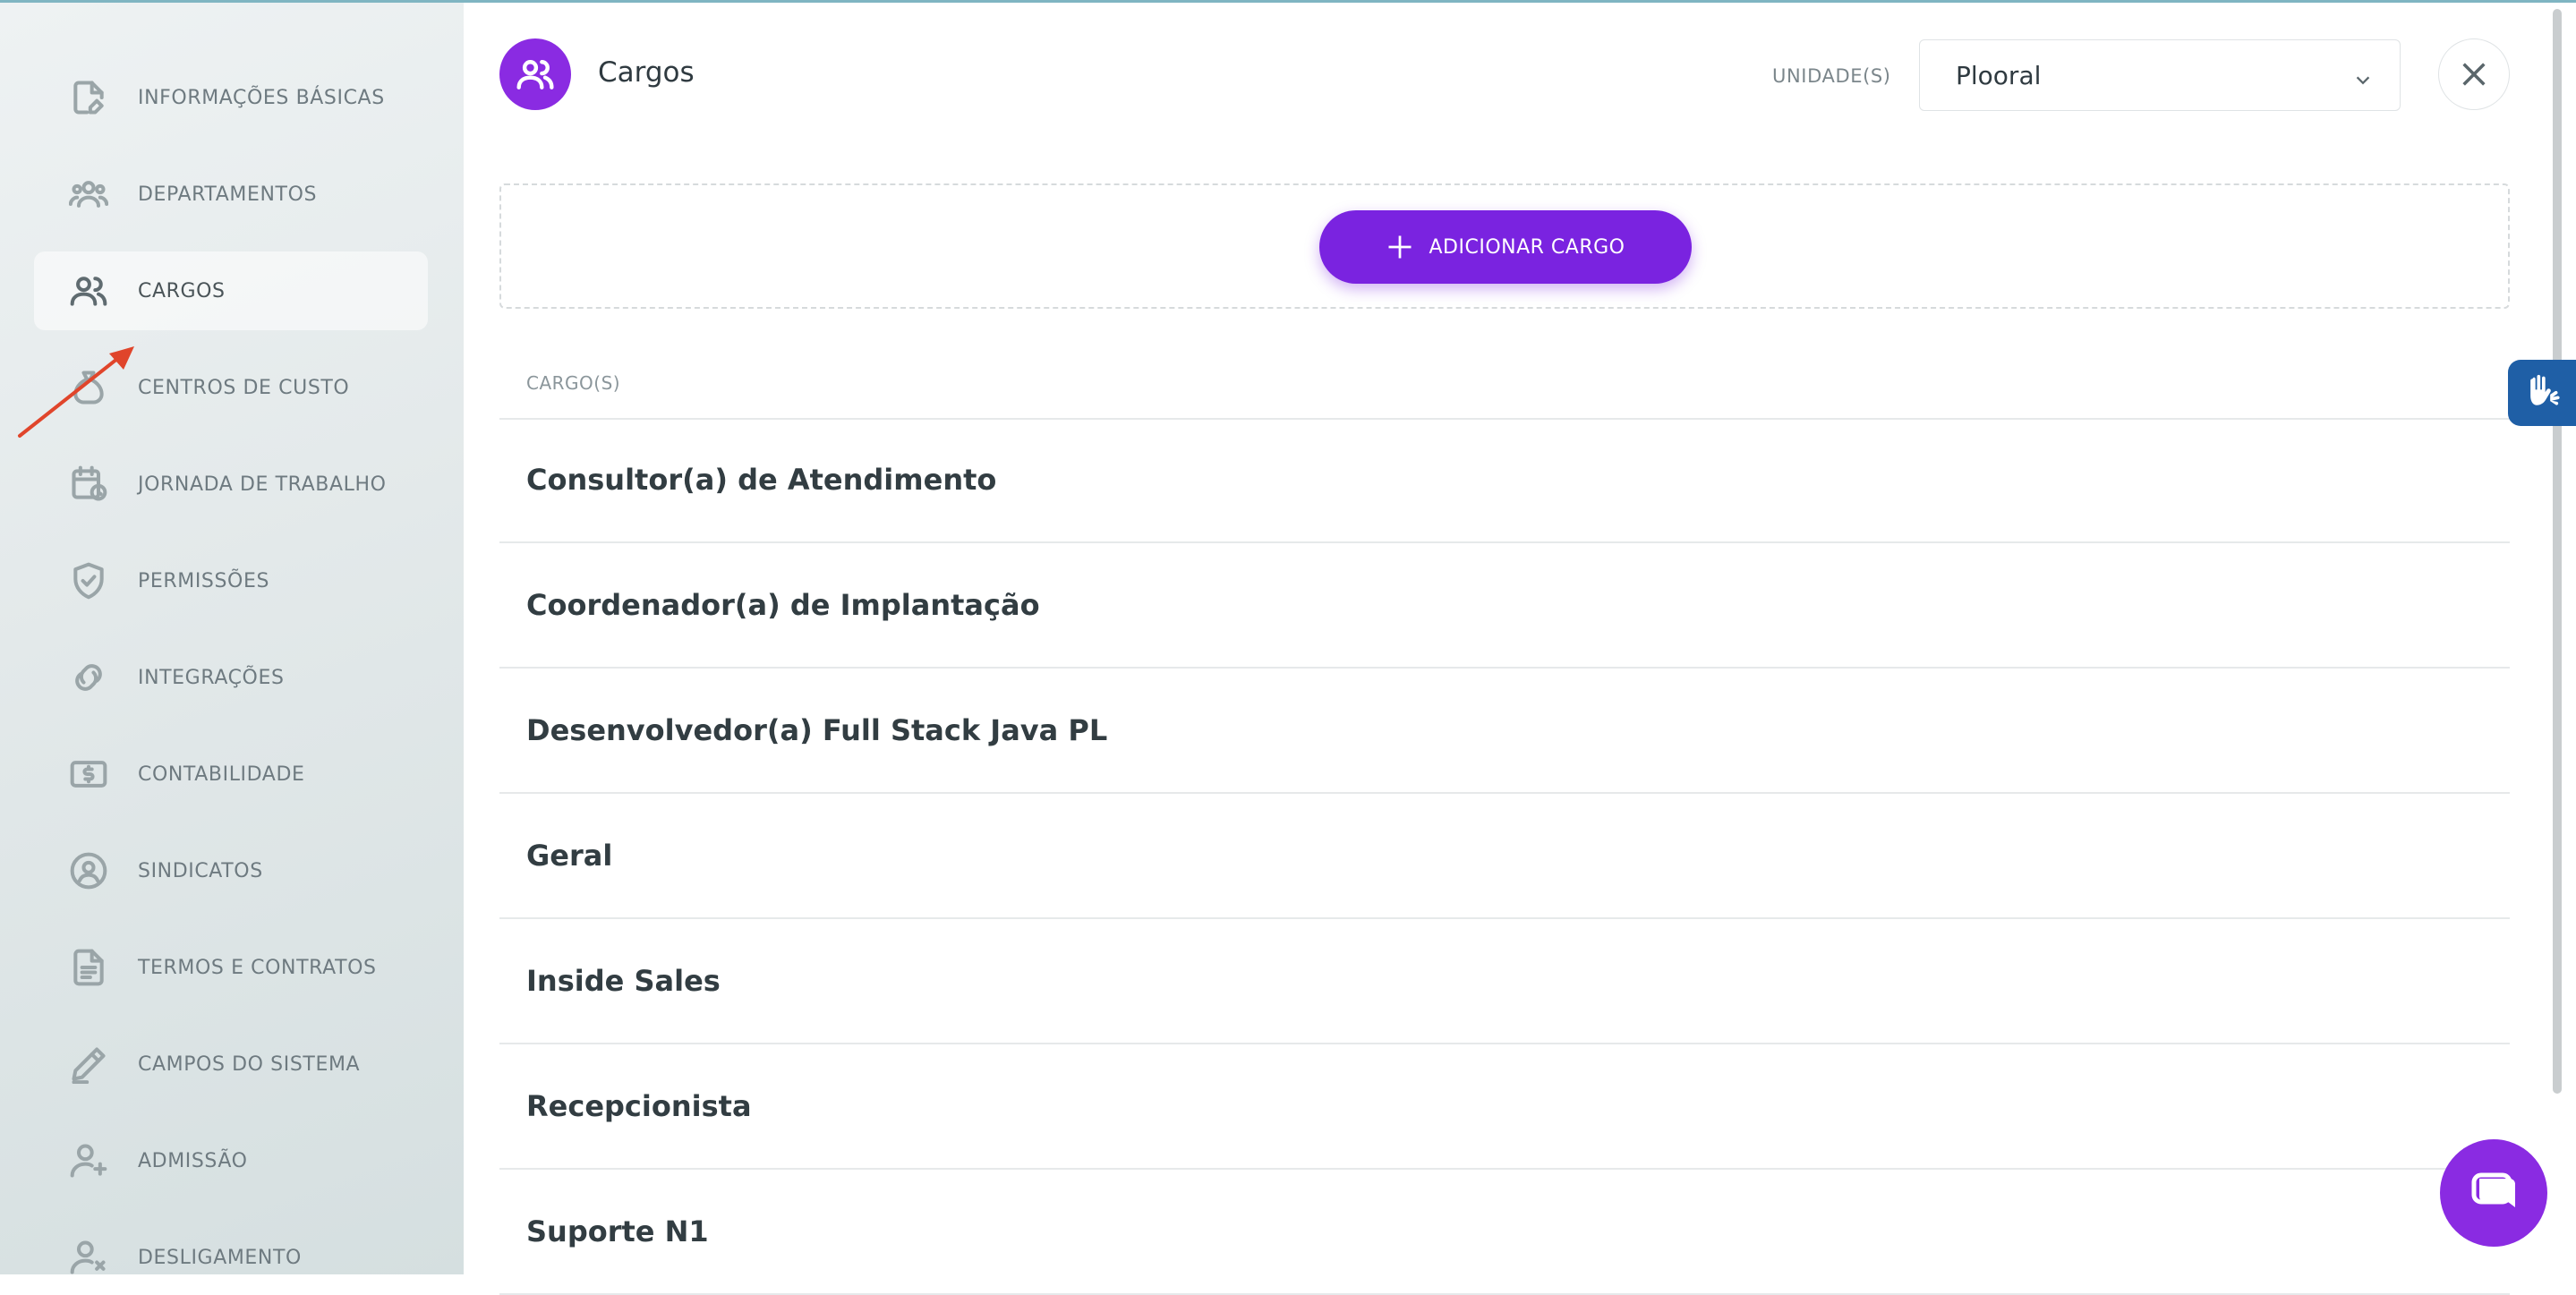  Describe the element at coordinates (2363, 77) in the screenshot. I see `chevron-down-icon` at that location.